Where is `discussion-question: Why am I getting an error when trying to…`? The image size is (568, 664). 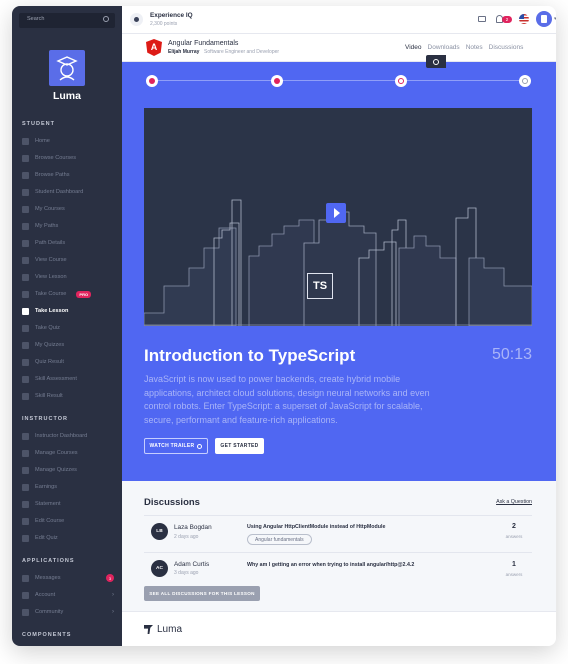 discussion-question: Why am I getting an error when trying to… is located at coordinates (330, 565).